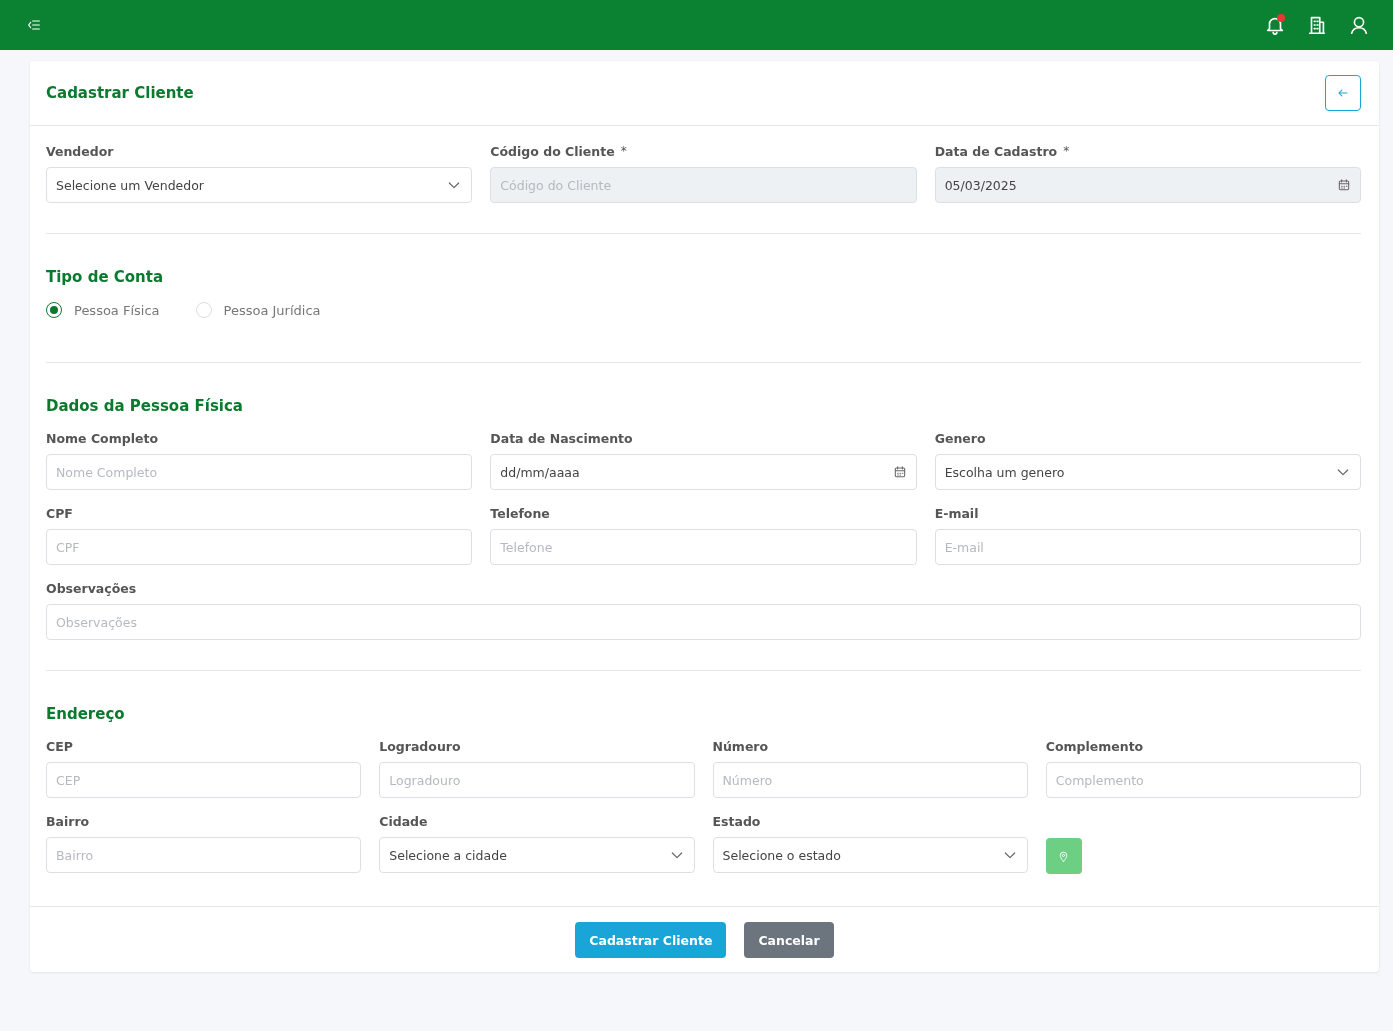  What do you see at coordinates (59, 746) in the screenshot?
I see `field-label: CEP` at bounding box center [59, 746].